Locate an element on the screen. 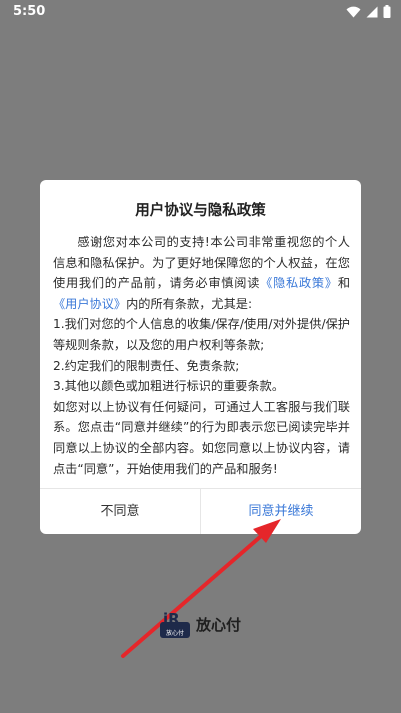  svg-text: iR is located at coordinates (171, 619).